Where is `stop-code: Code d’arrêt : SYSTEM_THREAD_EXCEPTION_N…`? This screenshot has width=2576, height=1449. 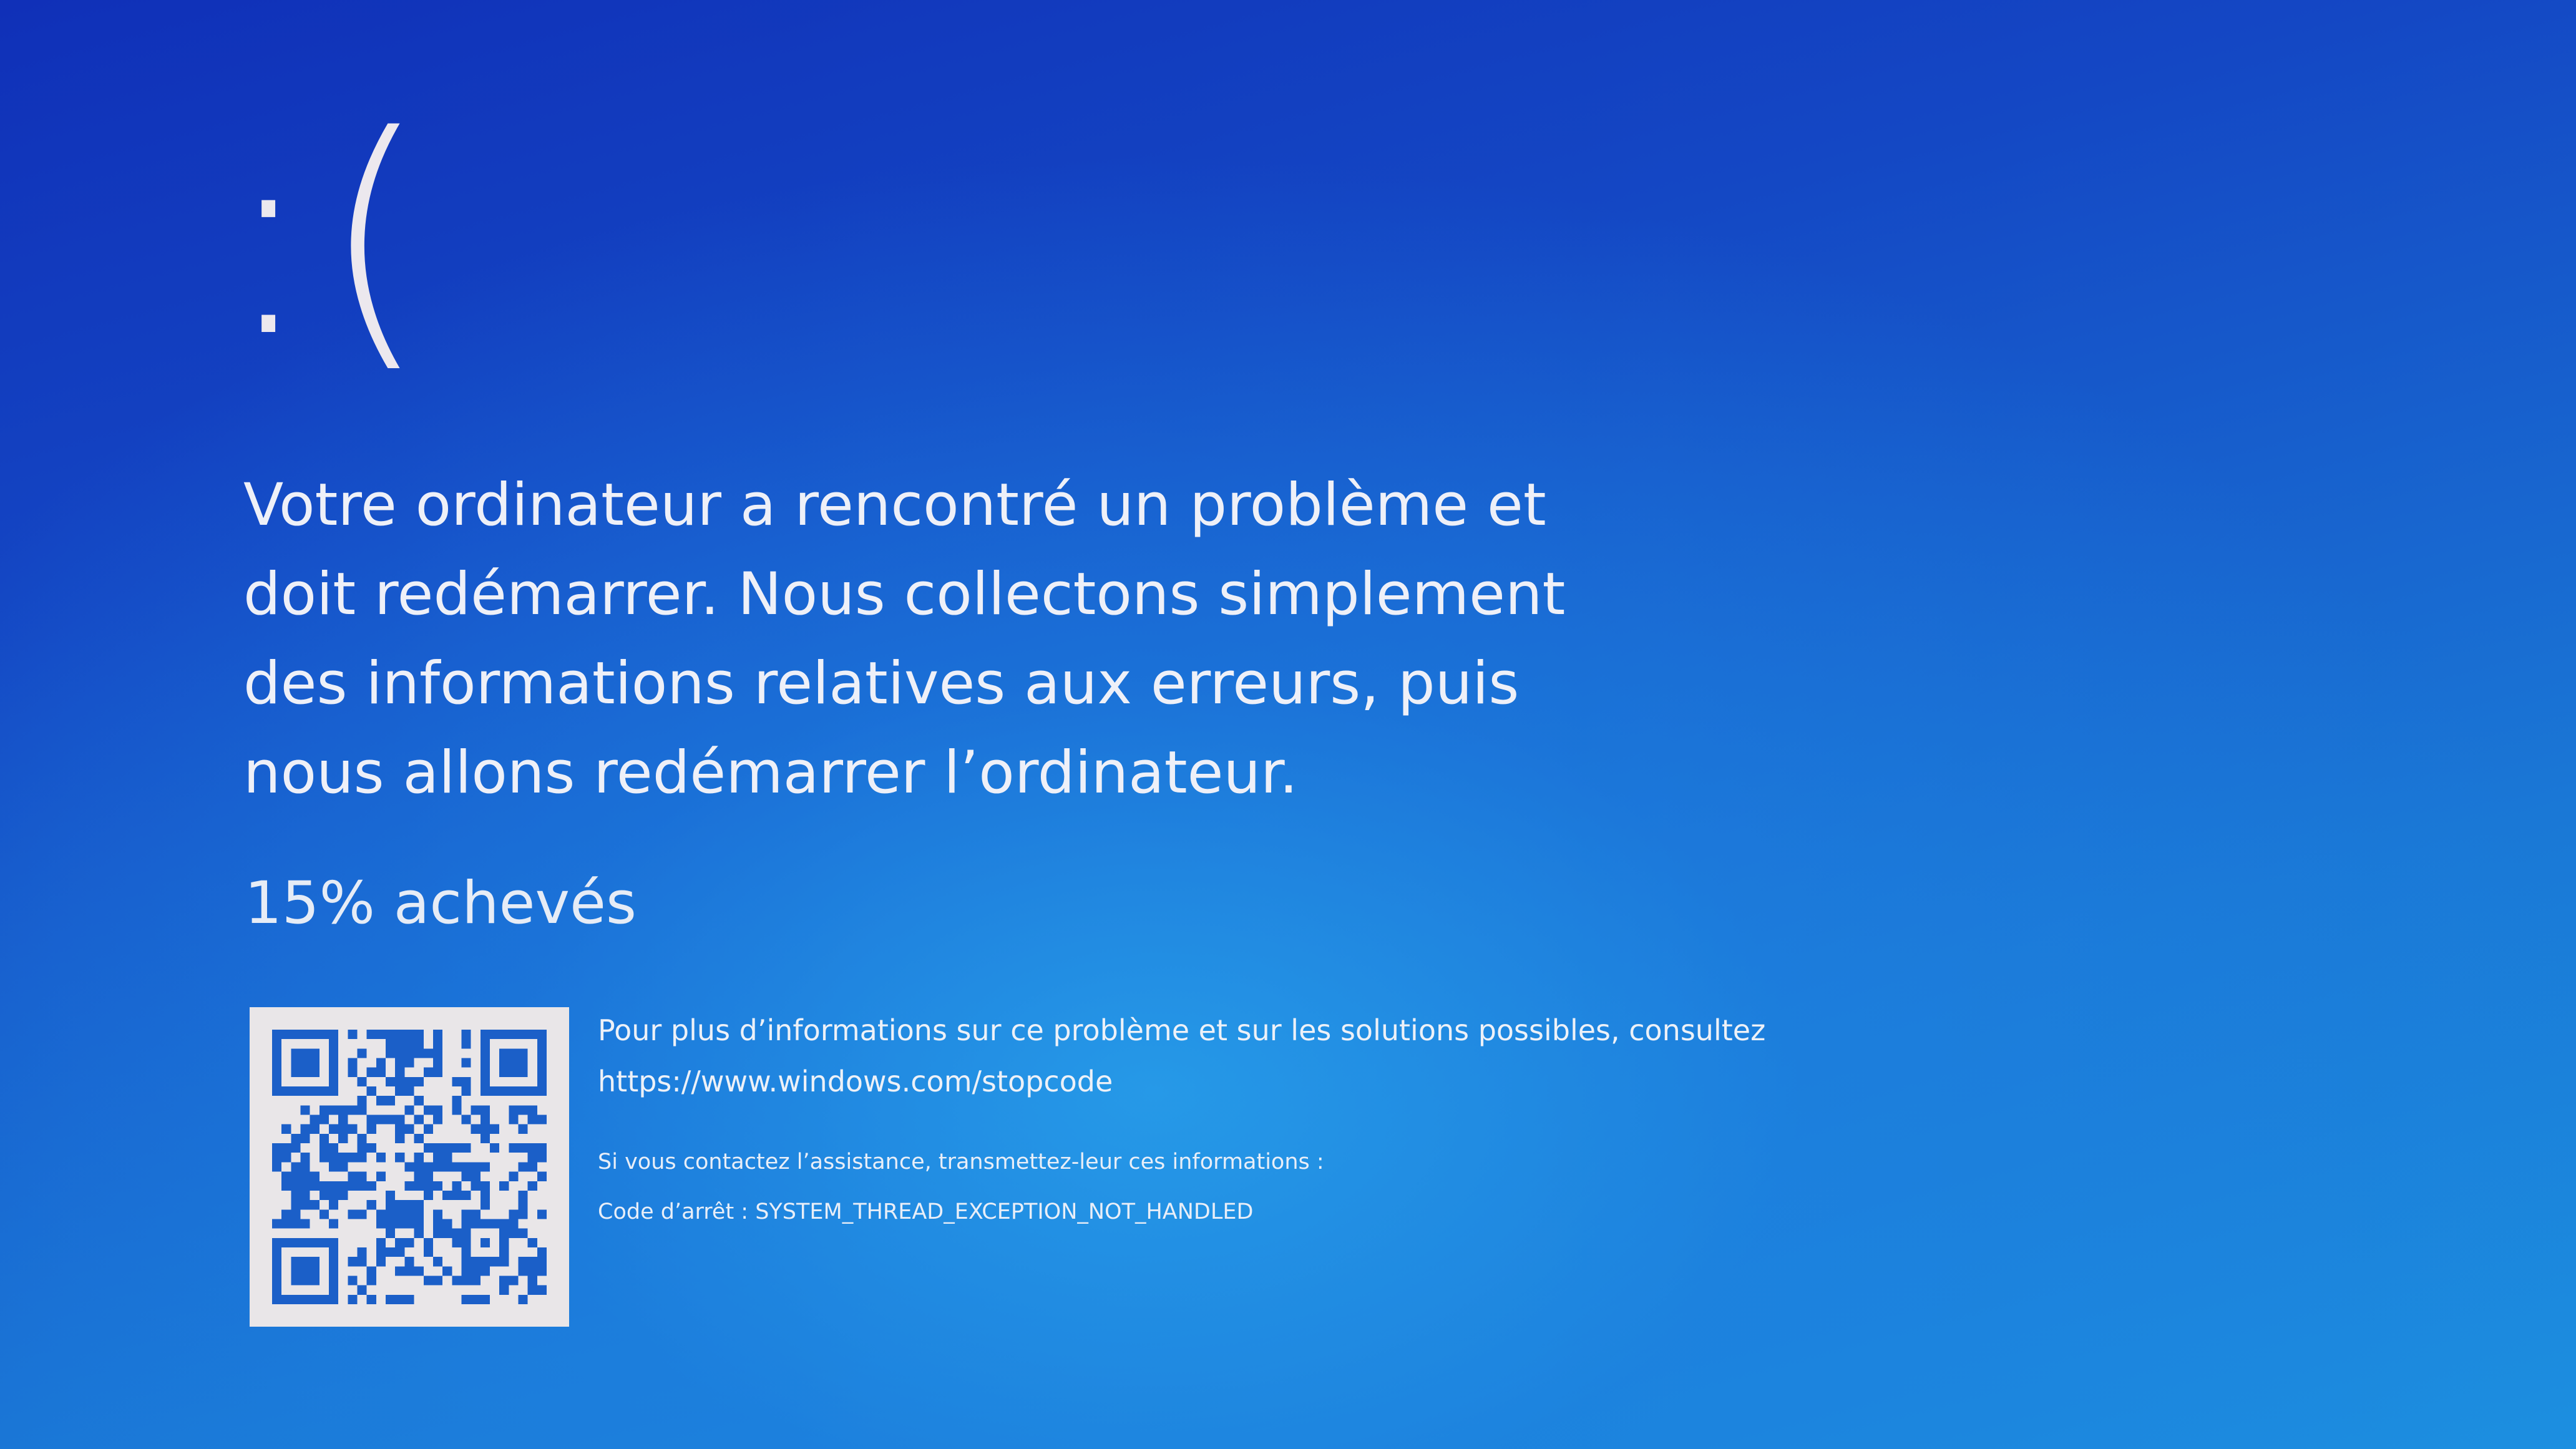
stop-code: Code d’arrêt : SYSTEM_THREAD_EXCEPTION_N… is located at coordinates (926, 1211).